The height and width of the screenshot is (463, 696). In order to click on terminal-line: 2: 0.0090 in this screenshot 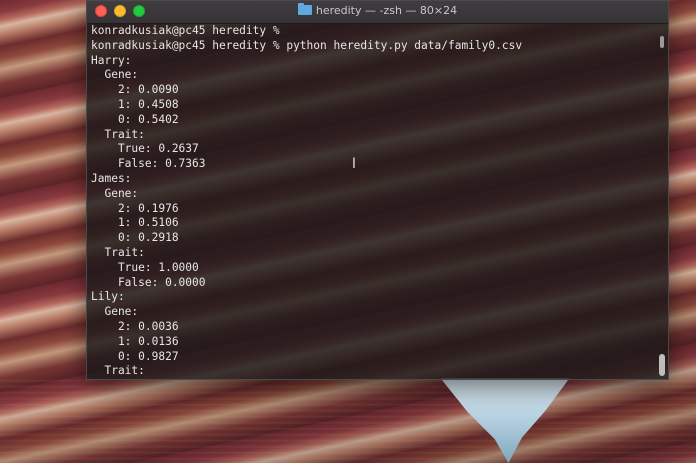, I will do `click(135, 90)`.